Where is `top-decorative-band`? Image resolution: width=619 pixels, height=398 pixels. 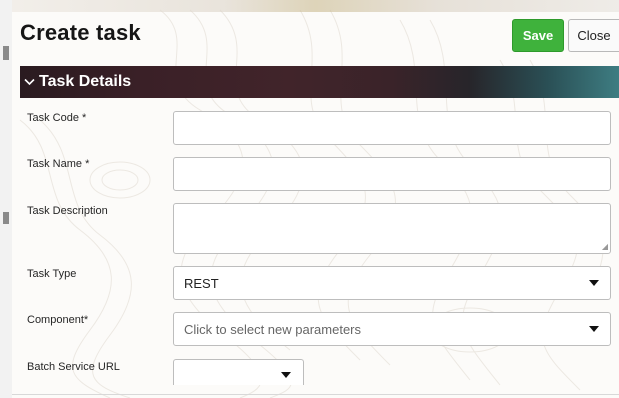
top-decorative-band is located at coordinates (315, 6).